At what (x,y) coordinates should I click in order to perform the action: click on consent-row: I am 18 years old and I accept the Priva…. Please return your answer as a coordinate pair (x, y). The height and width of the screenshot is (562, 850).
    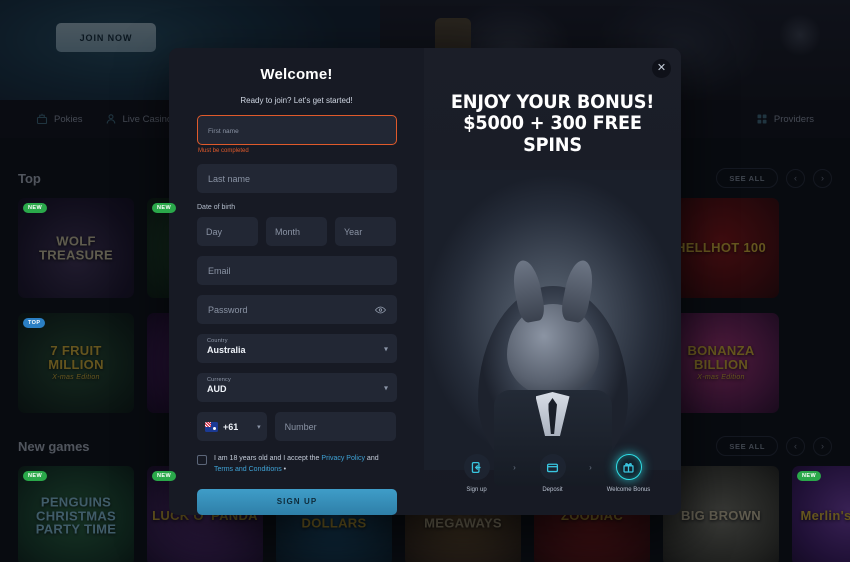
    Looking at the image, I should click on (296, 465).